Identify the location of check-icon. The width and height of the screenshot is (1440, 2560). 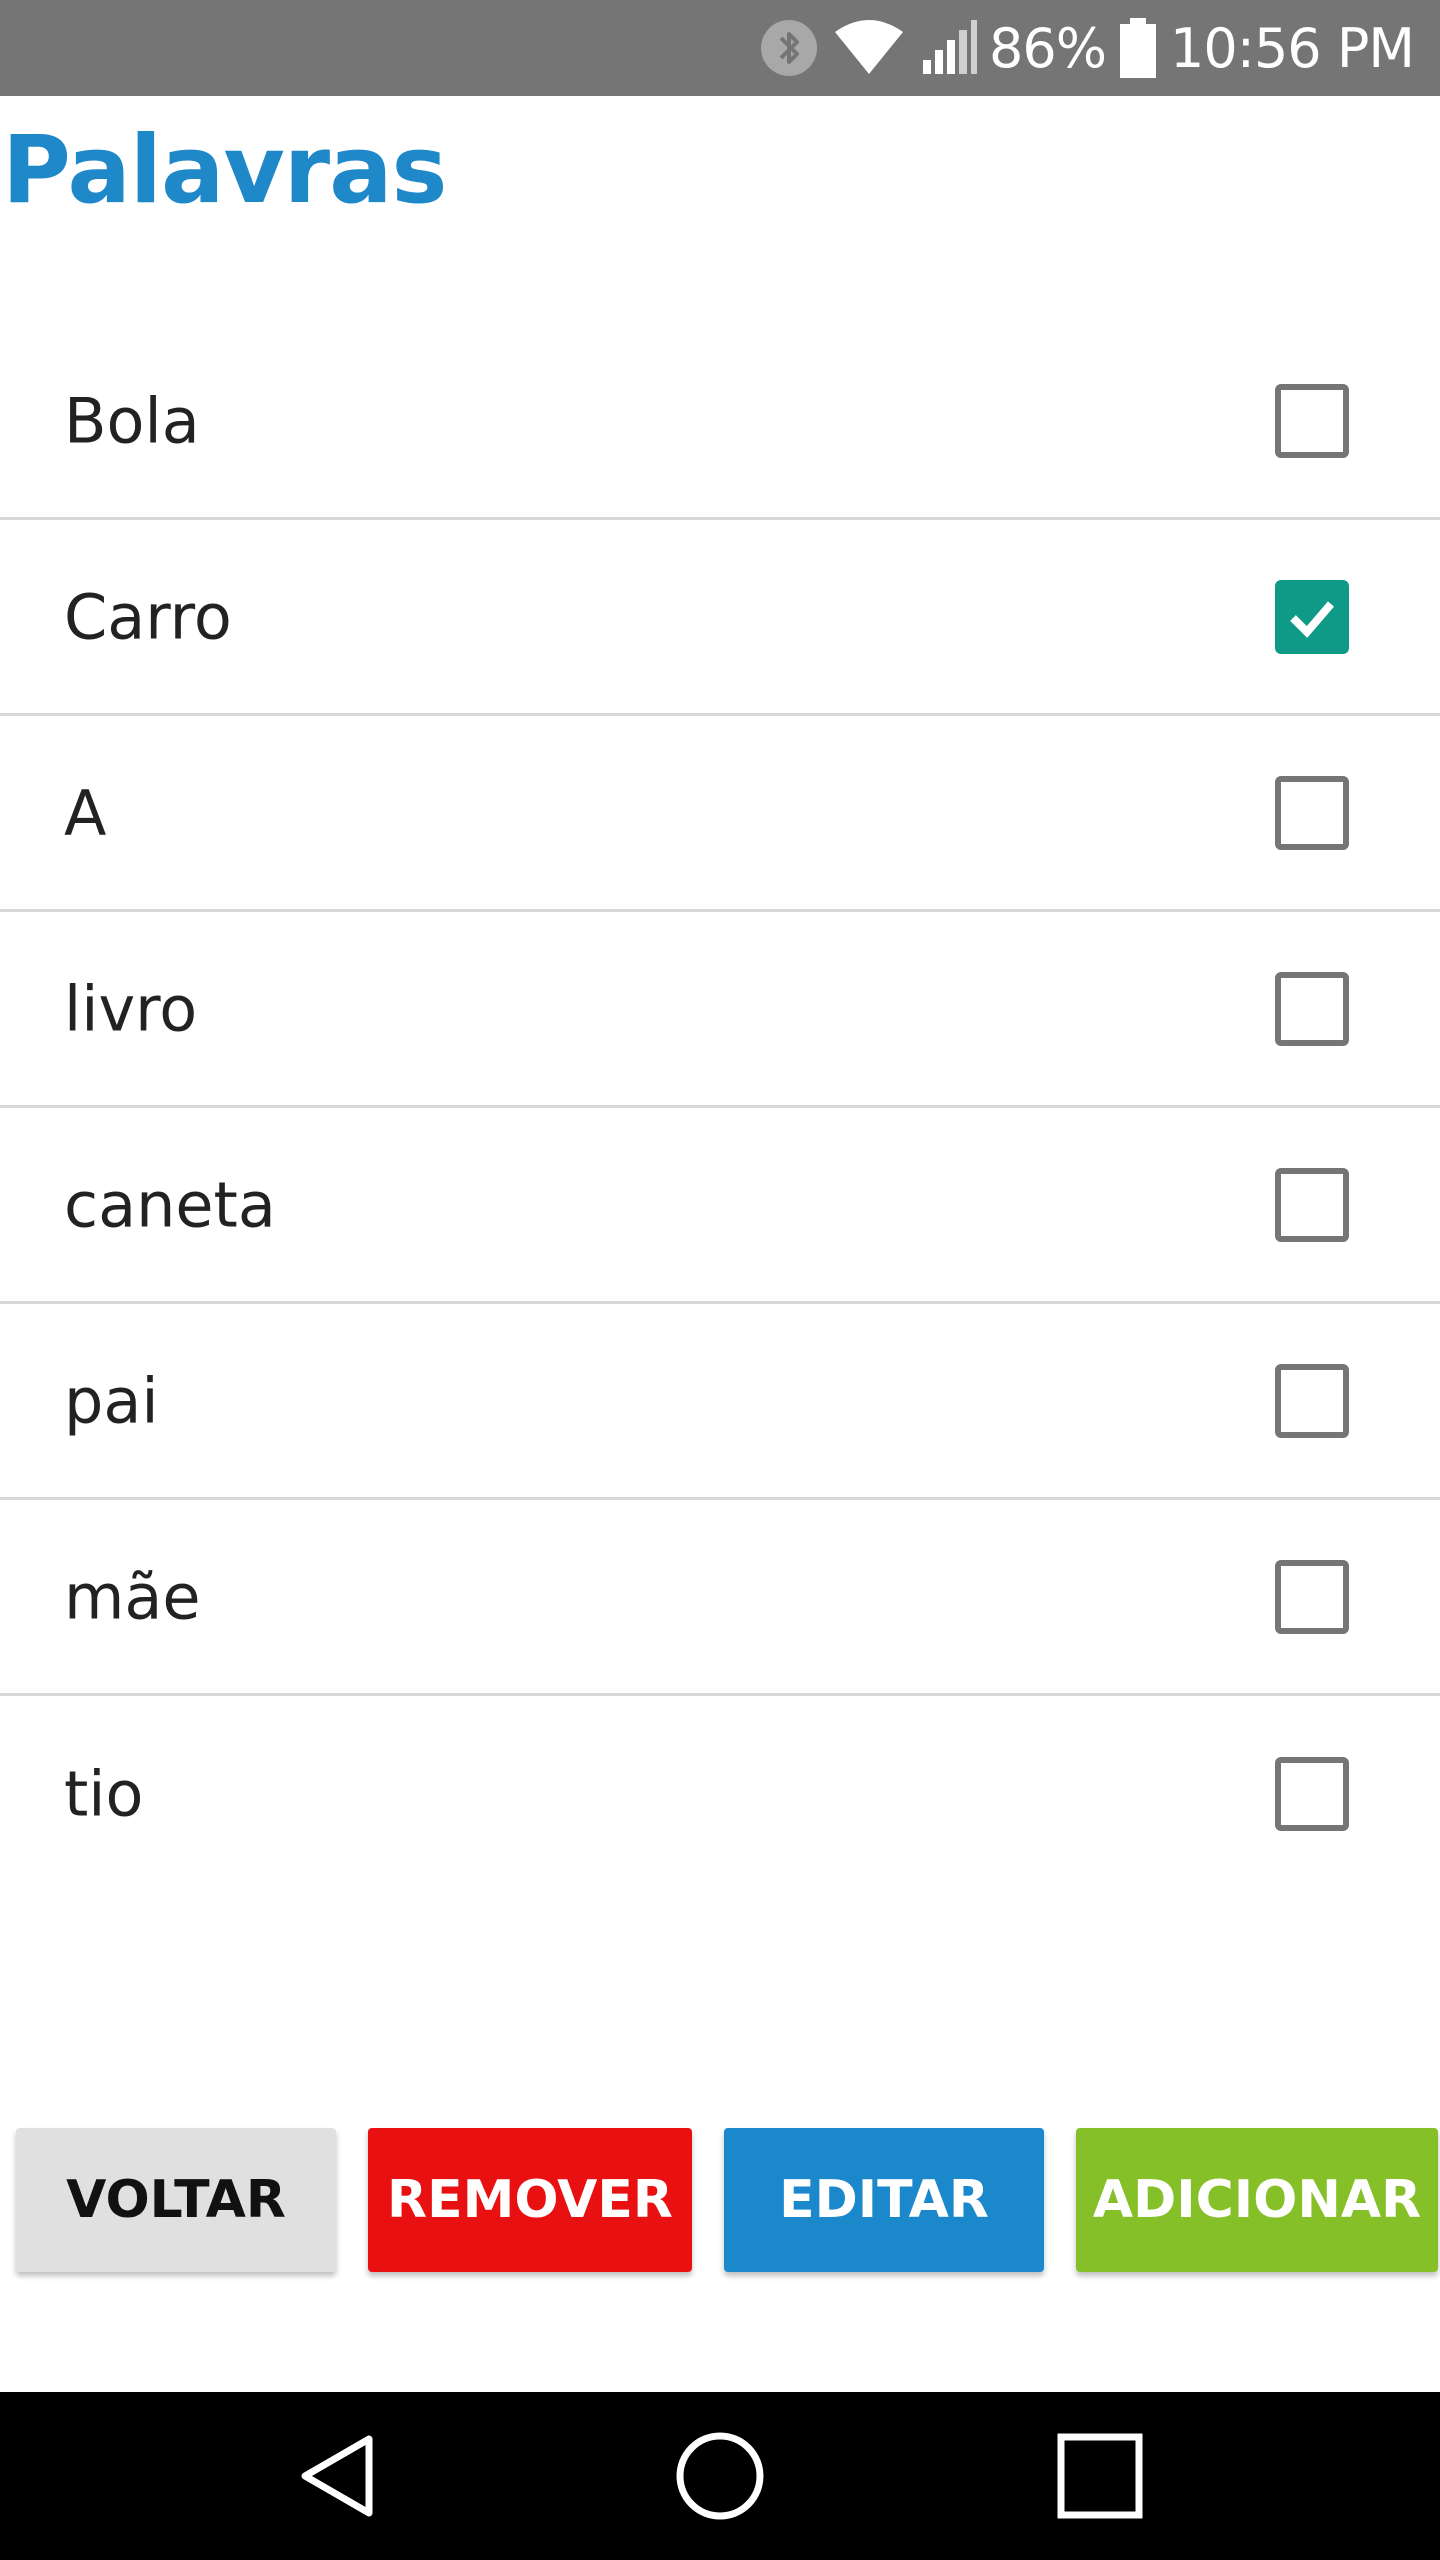
(1312, 619).